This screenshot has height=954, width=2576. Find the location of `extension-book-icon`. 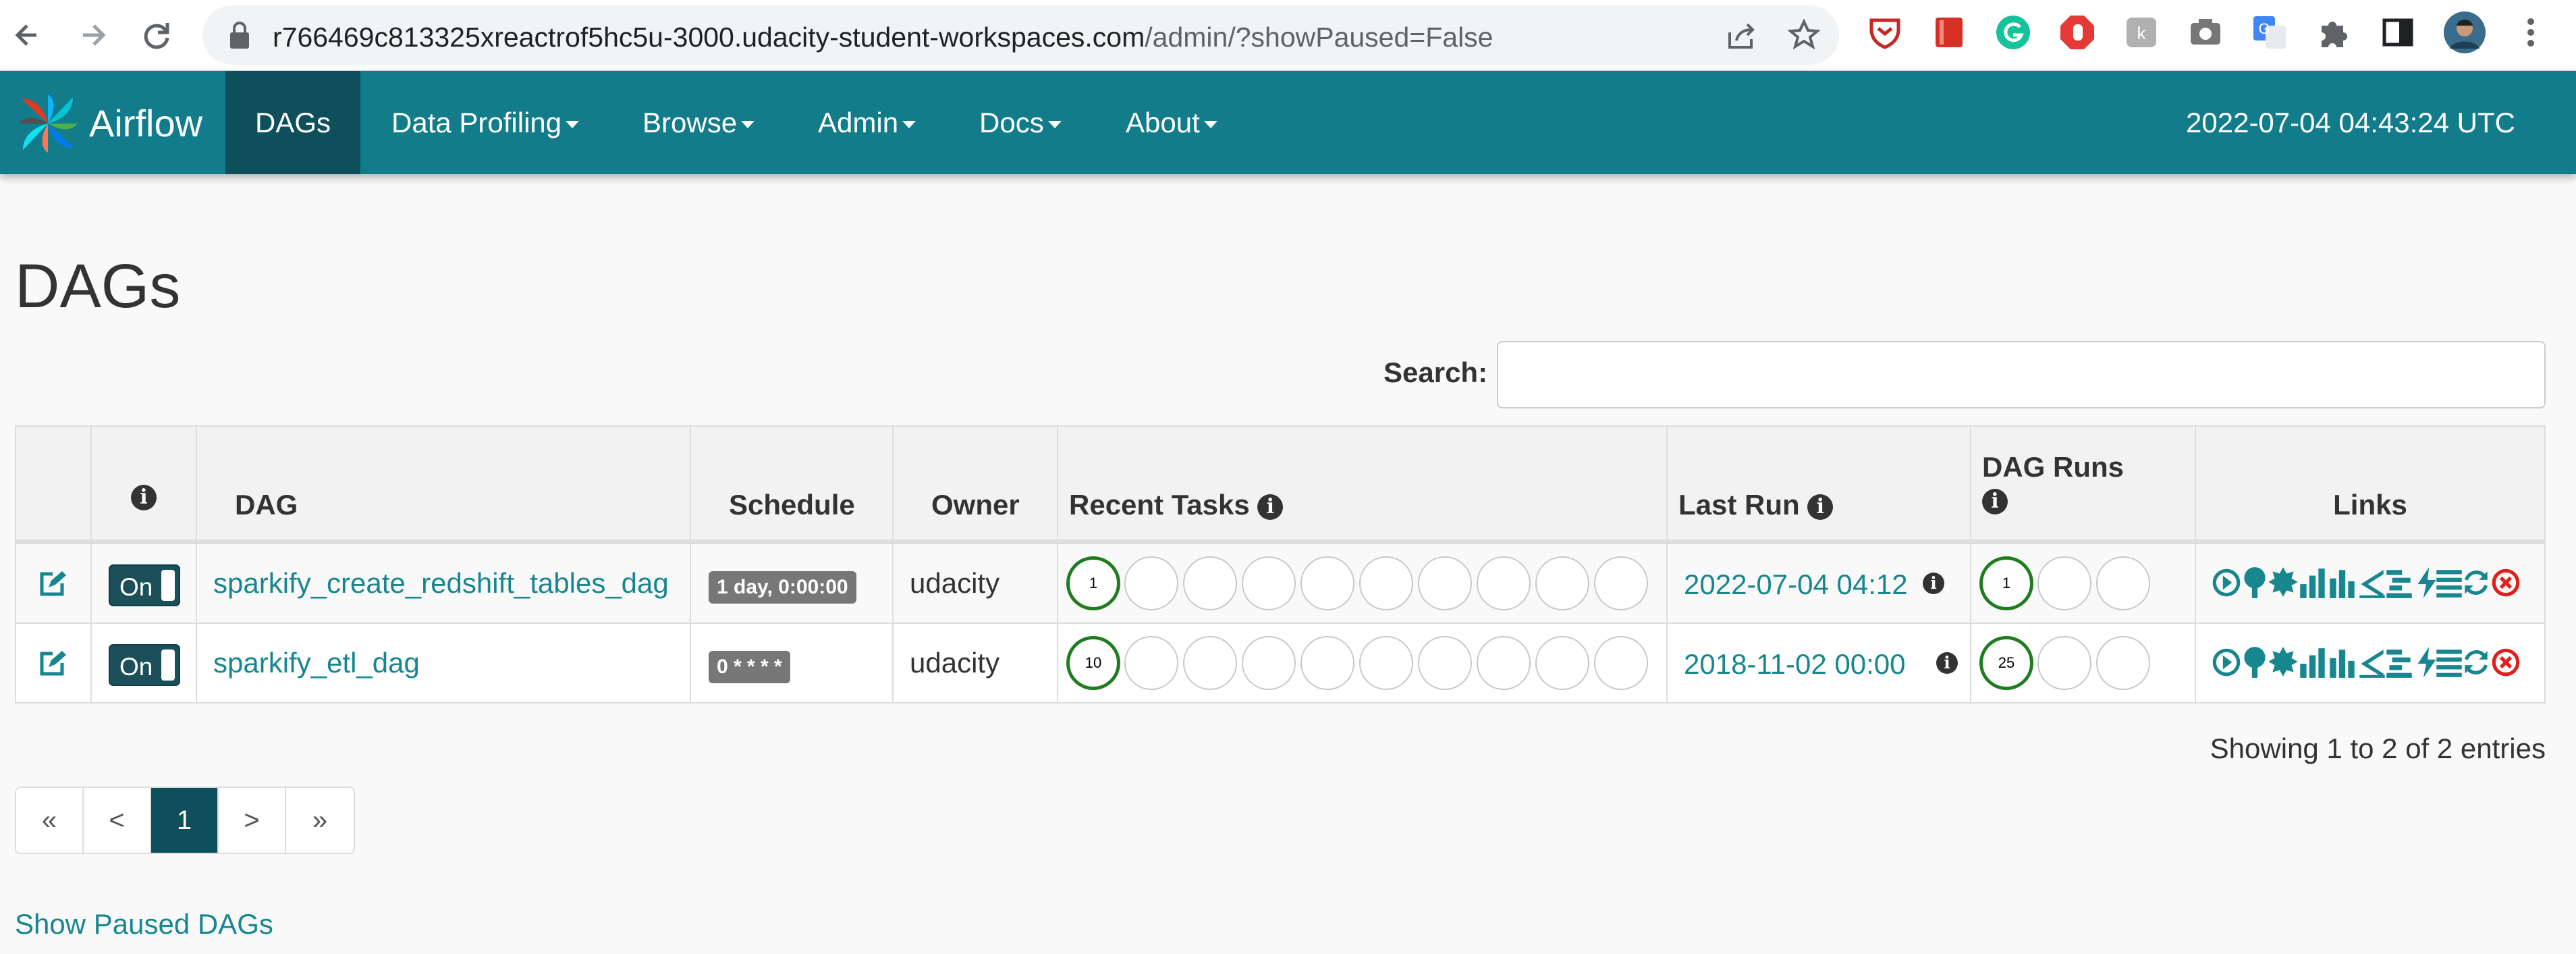

extension-book-icon is located at coordinates (1949, 32).